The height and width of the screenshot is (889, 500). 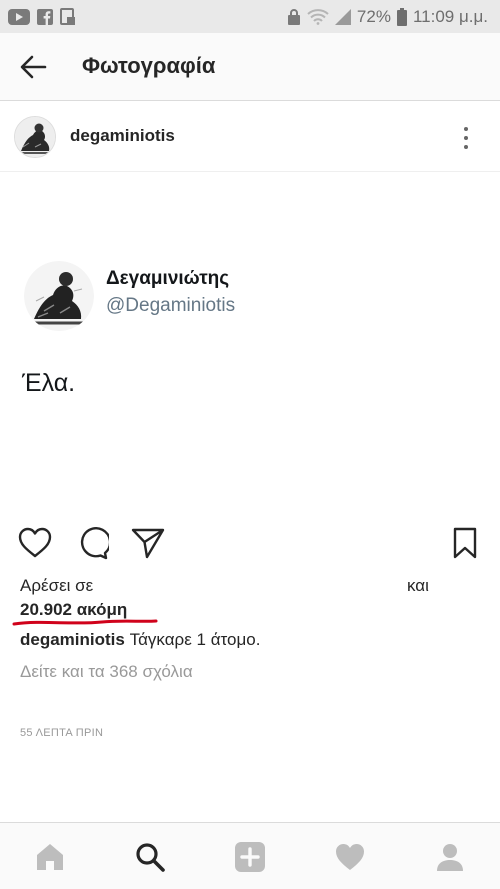 What do you see at coordinates (250, 137) in the screenshot?
I see `post-header: degaminiotis` at bounding box center [250, 137].